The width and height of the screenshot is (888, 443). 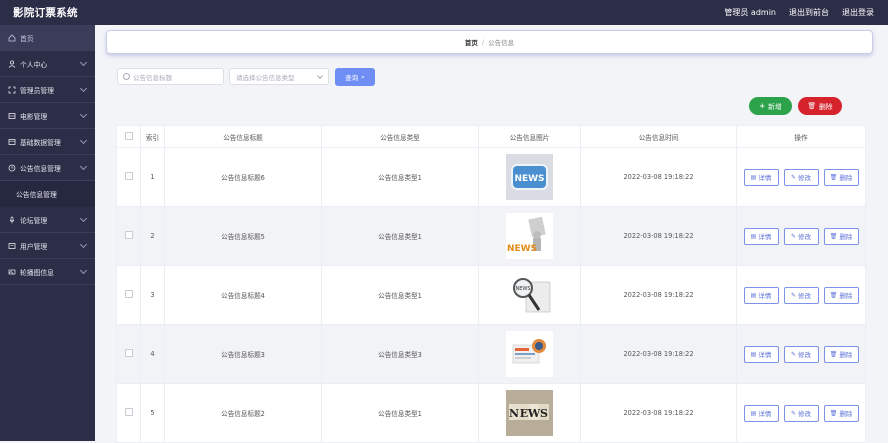 I want to click on trash-icon: 🗑, so click(x=833, y=236).